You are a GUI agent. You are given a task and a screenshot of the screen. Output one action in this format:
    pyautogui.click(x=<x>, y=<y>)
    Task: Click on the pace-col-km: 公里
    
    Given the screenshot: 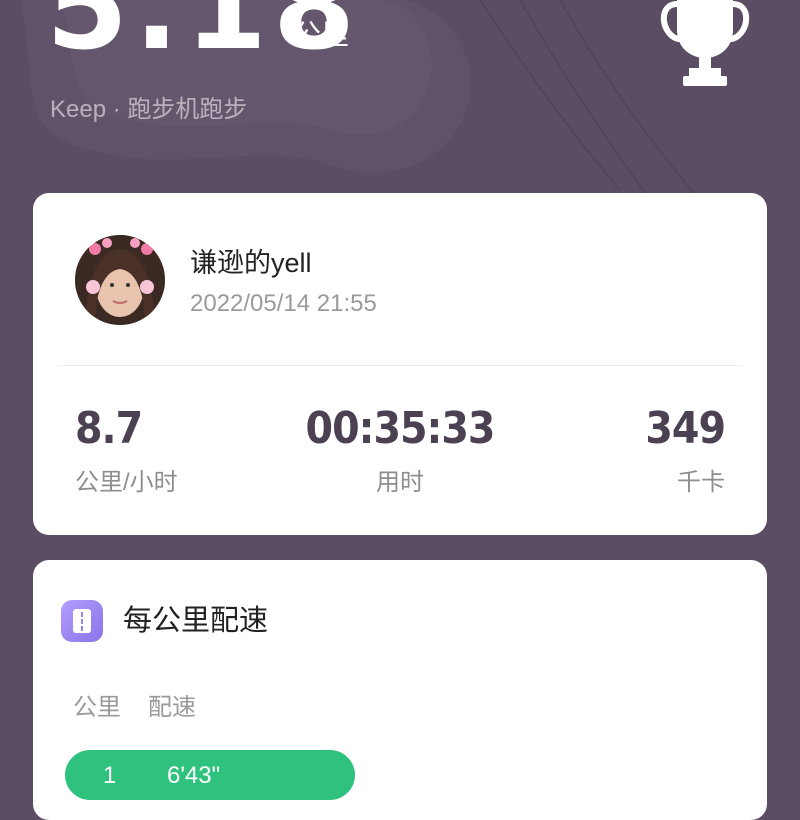 What is the action you would take?
    pyautogui.click(x=97, y=707)
    